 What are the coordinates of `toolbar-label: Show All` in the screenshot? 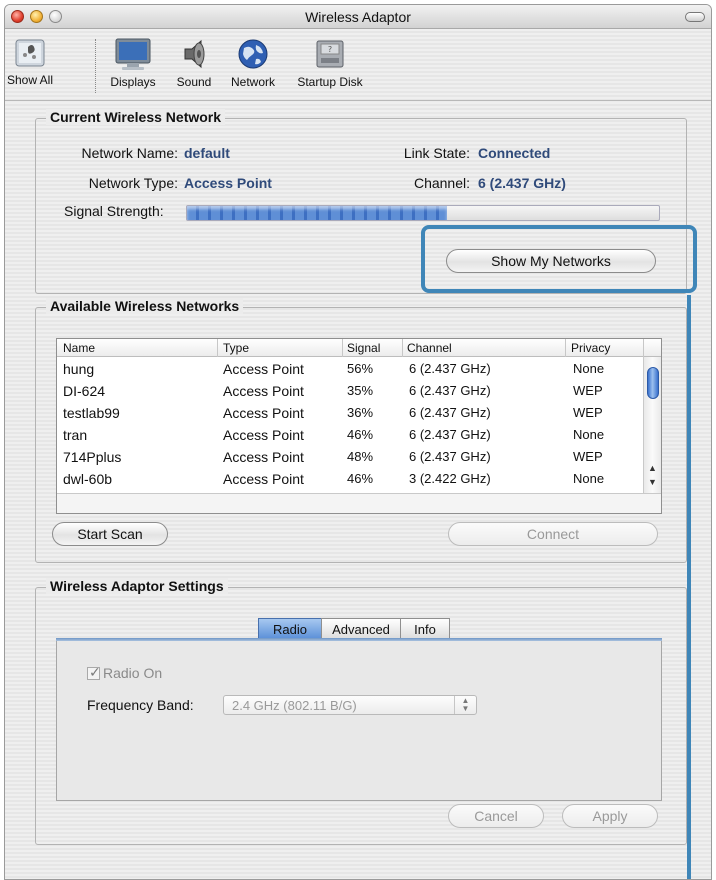 It's located at (30, 80).